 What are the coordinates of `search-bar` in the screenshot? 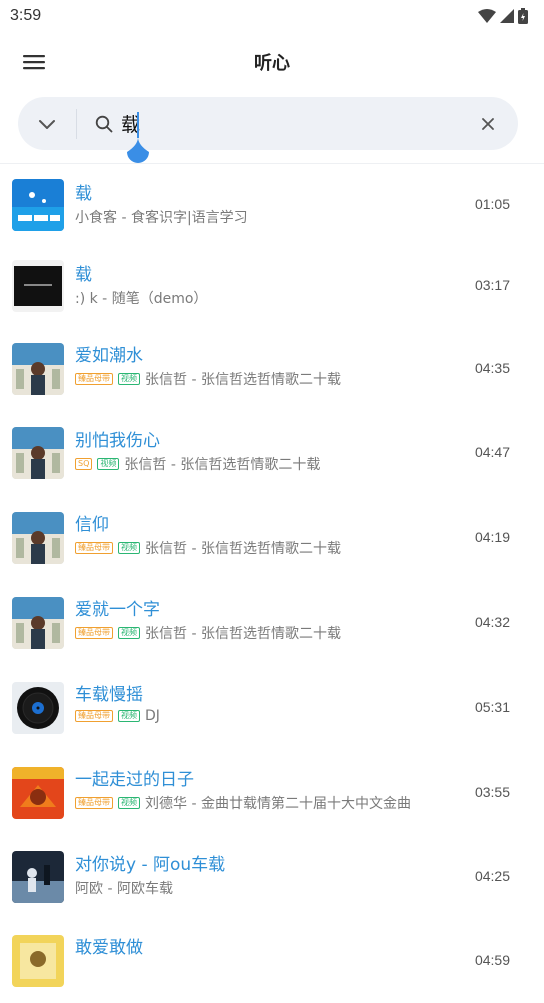 It's located at (268, 123).